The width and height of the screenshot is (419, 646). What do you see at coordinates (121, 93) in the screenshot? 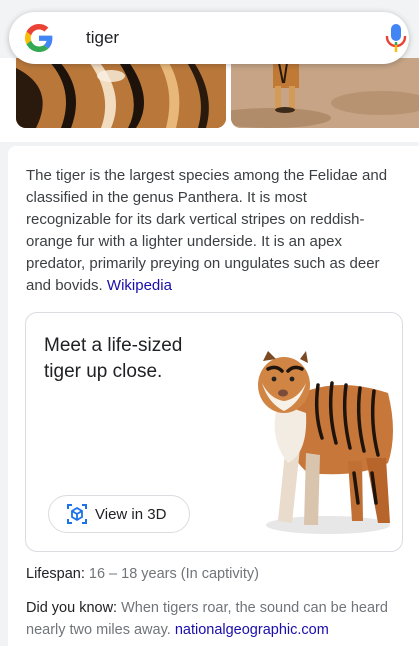
I see `tiger-closeup-image` at bounding box center [121, 93].